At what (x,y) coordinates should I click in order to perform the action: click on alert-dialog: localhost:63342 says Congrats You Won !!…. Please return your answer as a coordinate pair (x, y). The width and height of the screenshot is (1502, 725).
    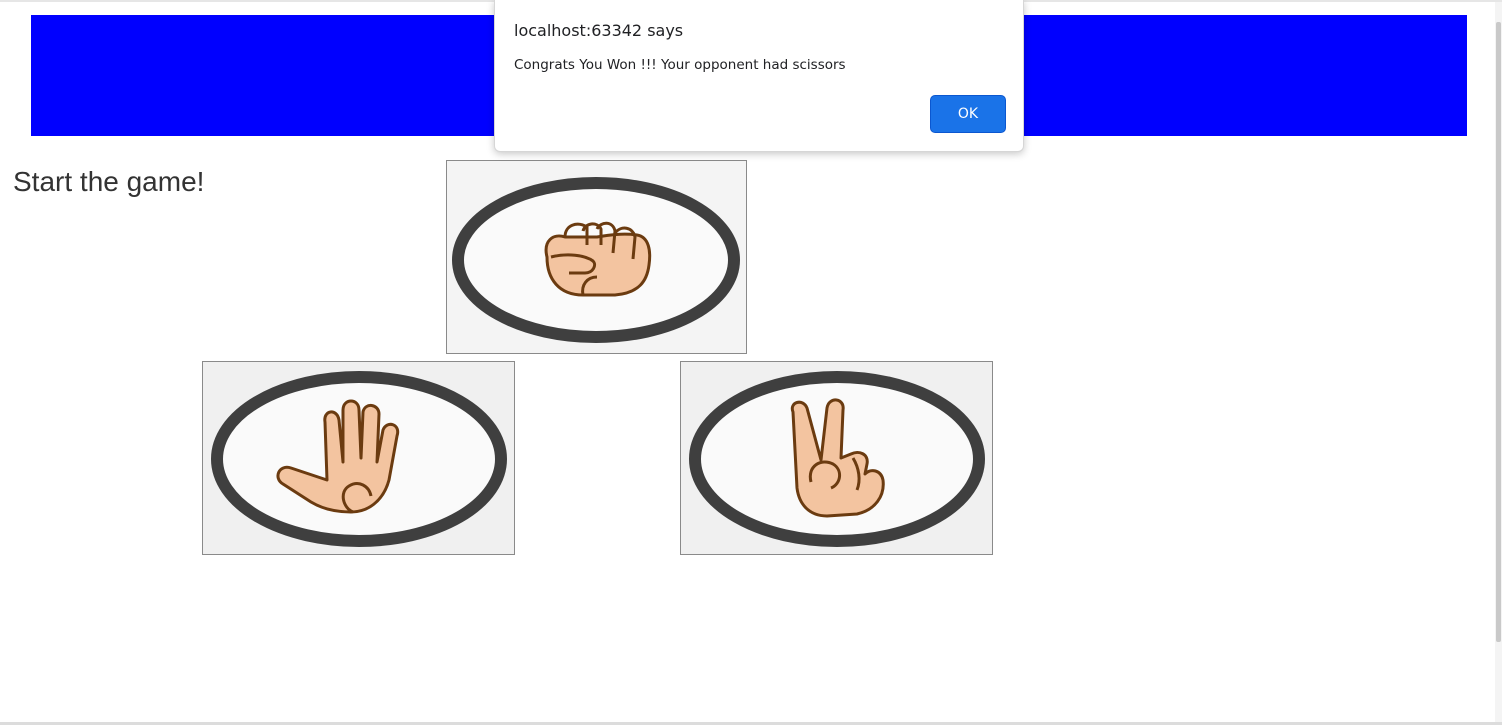
    Looking at the image, I should click on (759, 76).